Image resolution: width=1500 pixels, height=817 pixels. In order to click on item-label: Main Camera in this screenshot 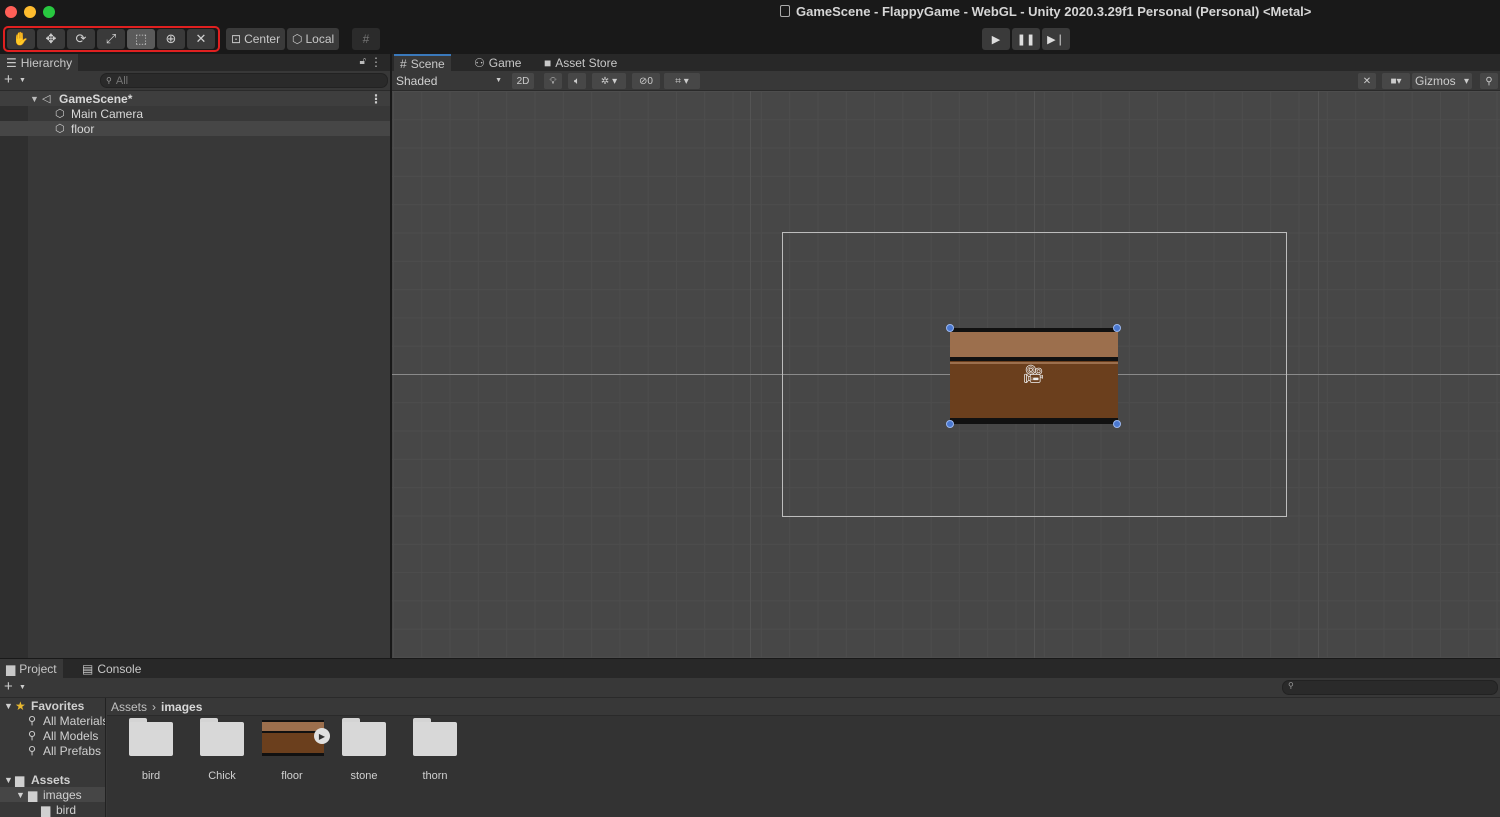, I will do `click(107, 113)`.